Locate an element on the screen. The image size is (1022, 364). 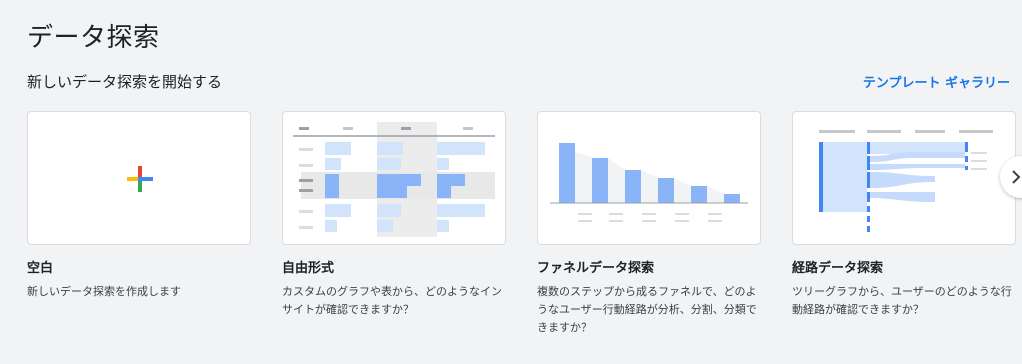
path-thumbnail is located at coordinates (904, 178).